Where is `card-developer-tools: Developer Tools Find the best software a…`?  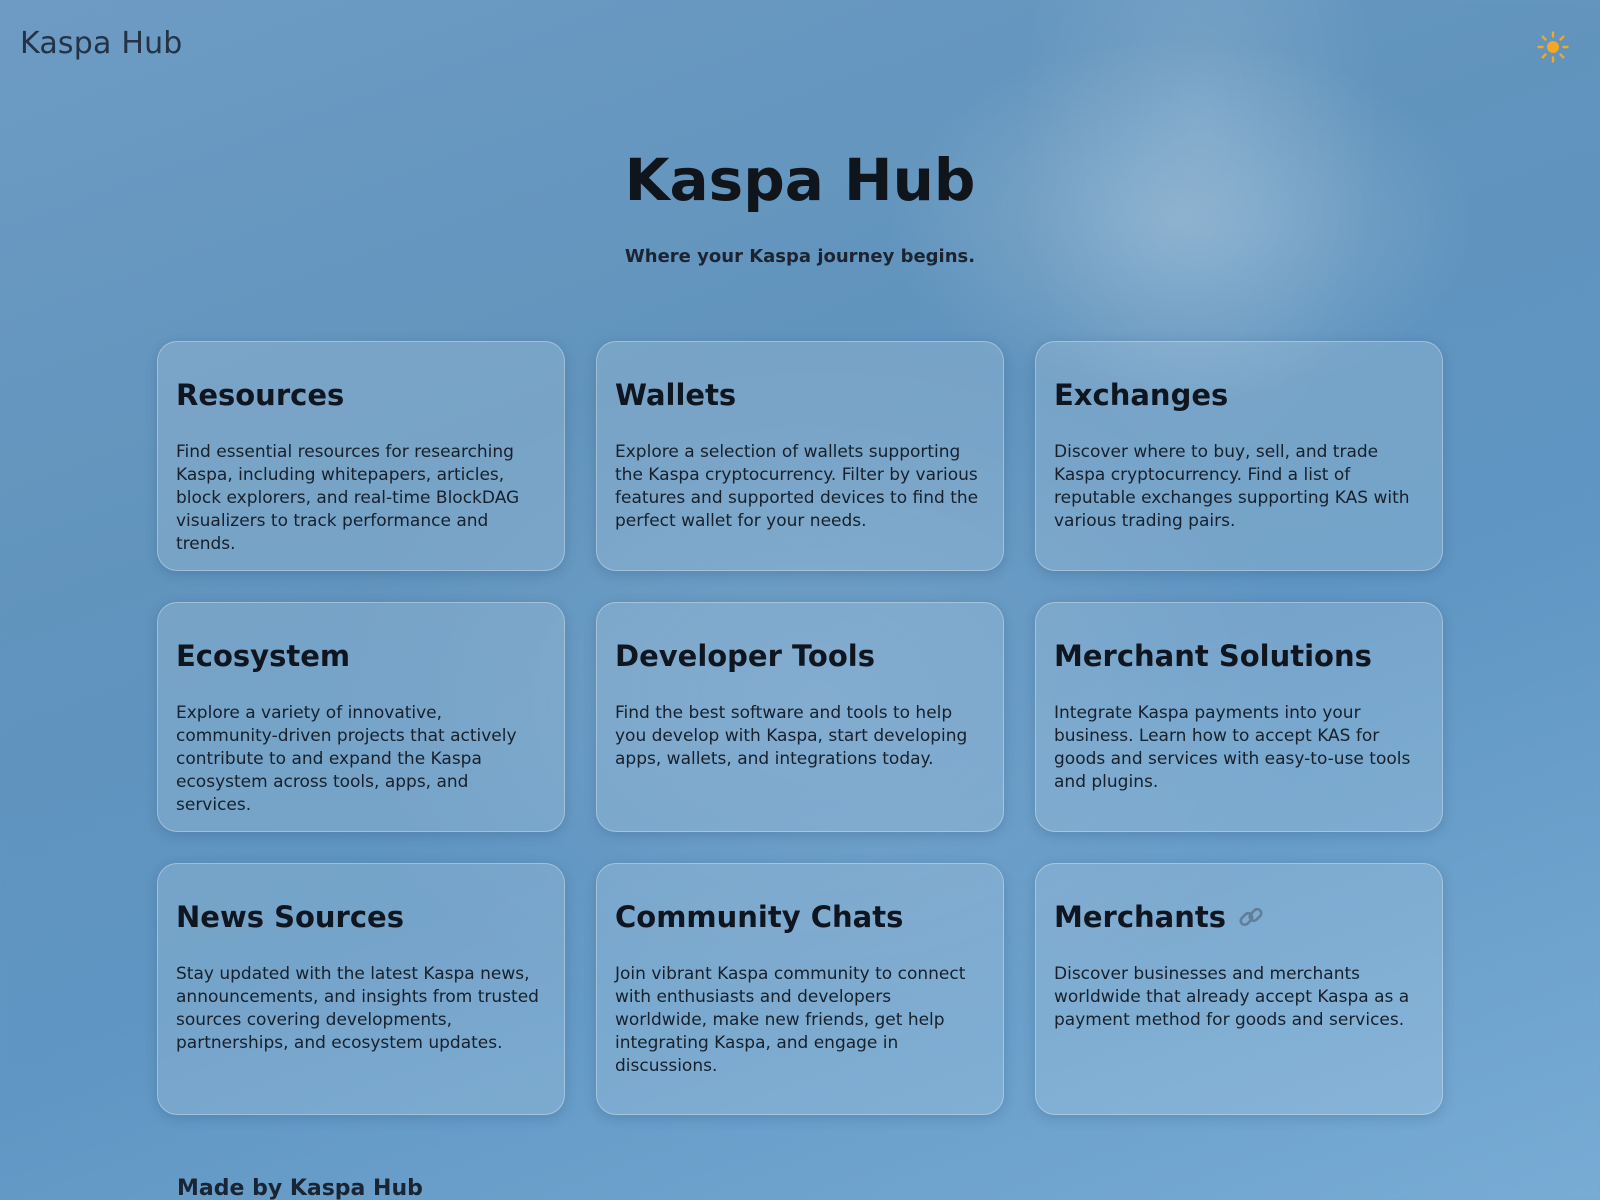 card-developer-tools: Developer Tools Find the best software a… is located at coordinates (800, 717).